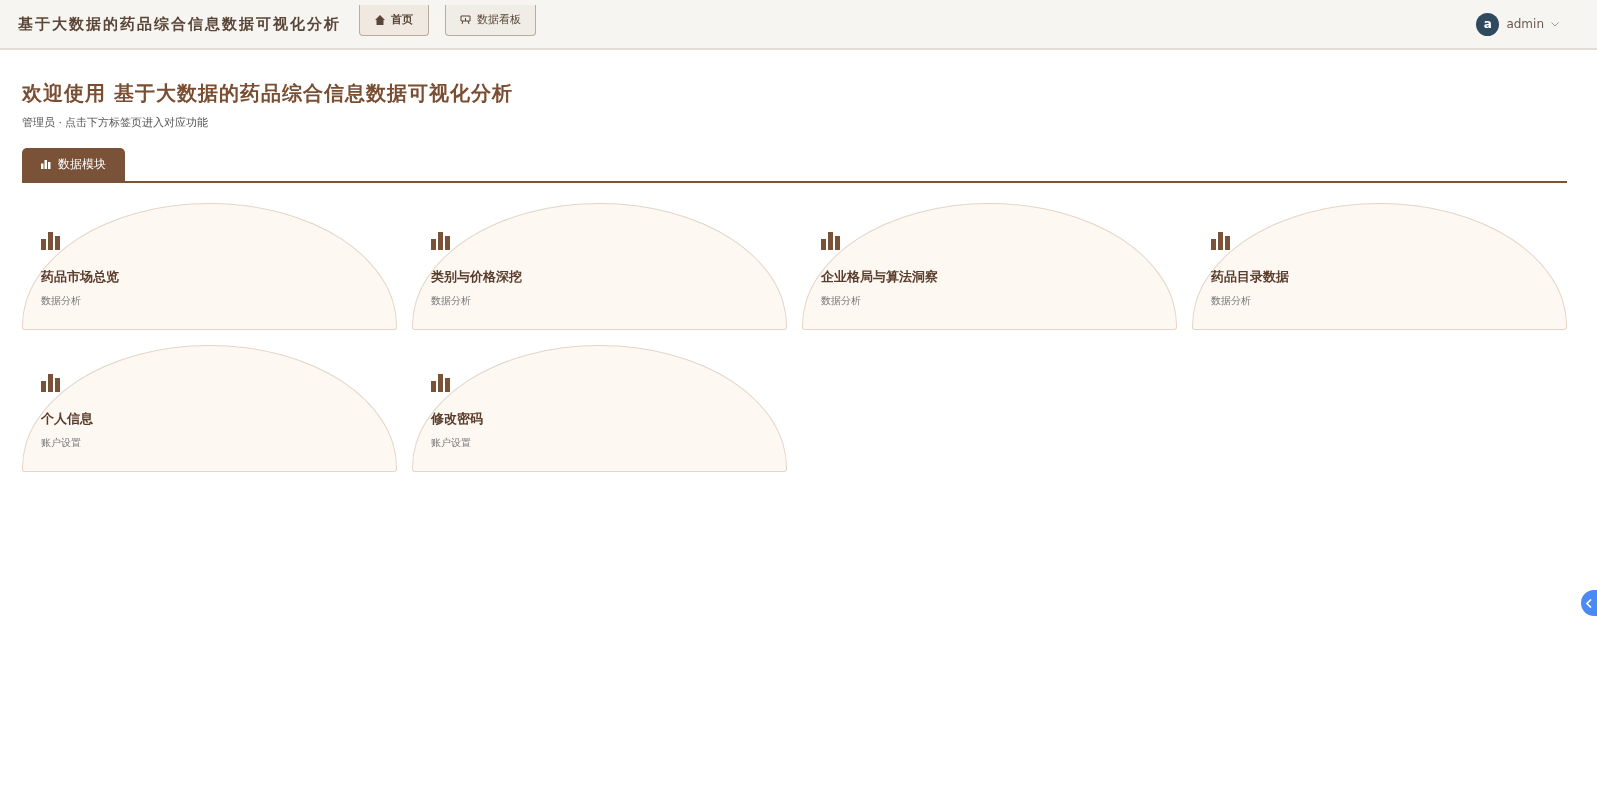  What do you see at coordinates (599, 266) in the screenshot?
I see `module-card: 类别与价格深挖 数据分析` at bounding box center [599, 266].